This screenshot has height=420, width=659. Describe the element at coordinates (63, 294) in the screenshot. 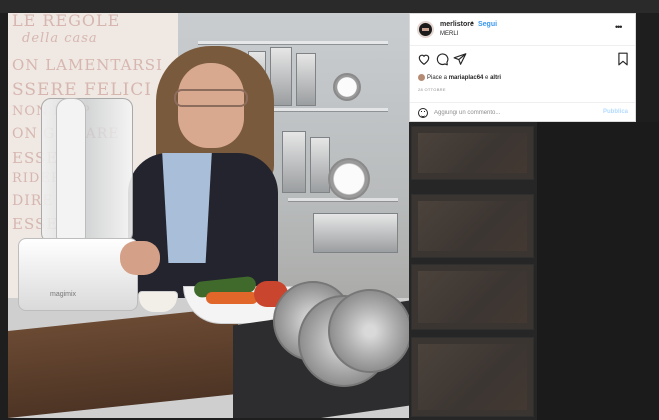

I see `product-brand-label: magimix` at that location.